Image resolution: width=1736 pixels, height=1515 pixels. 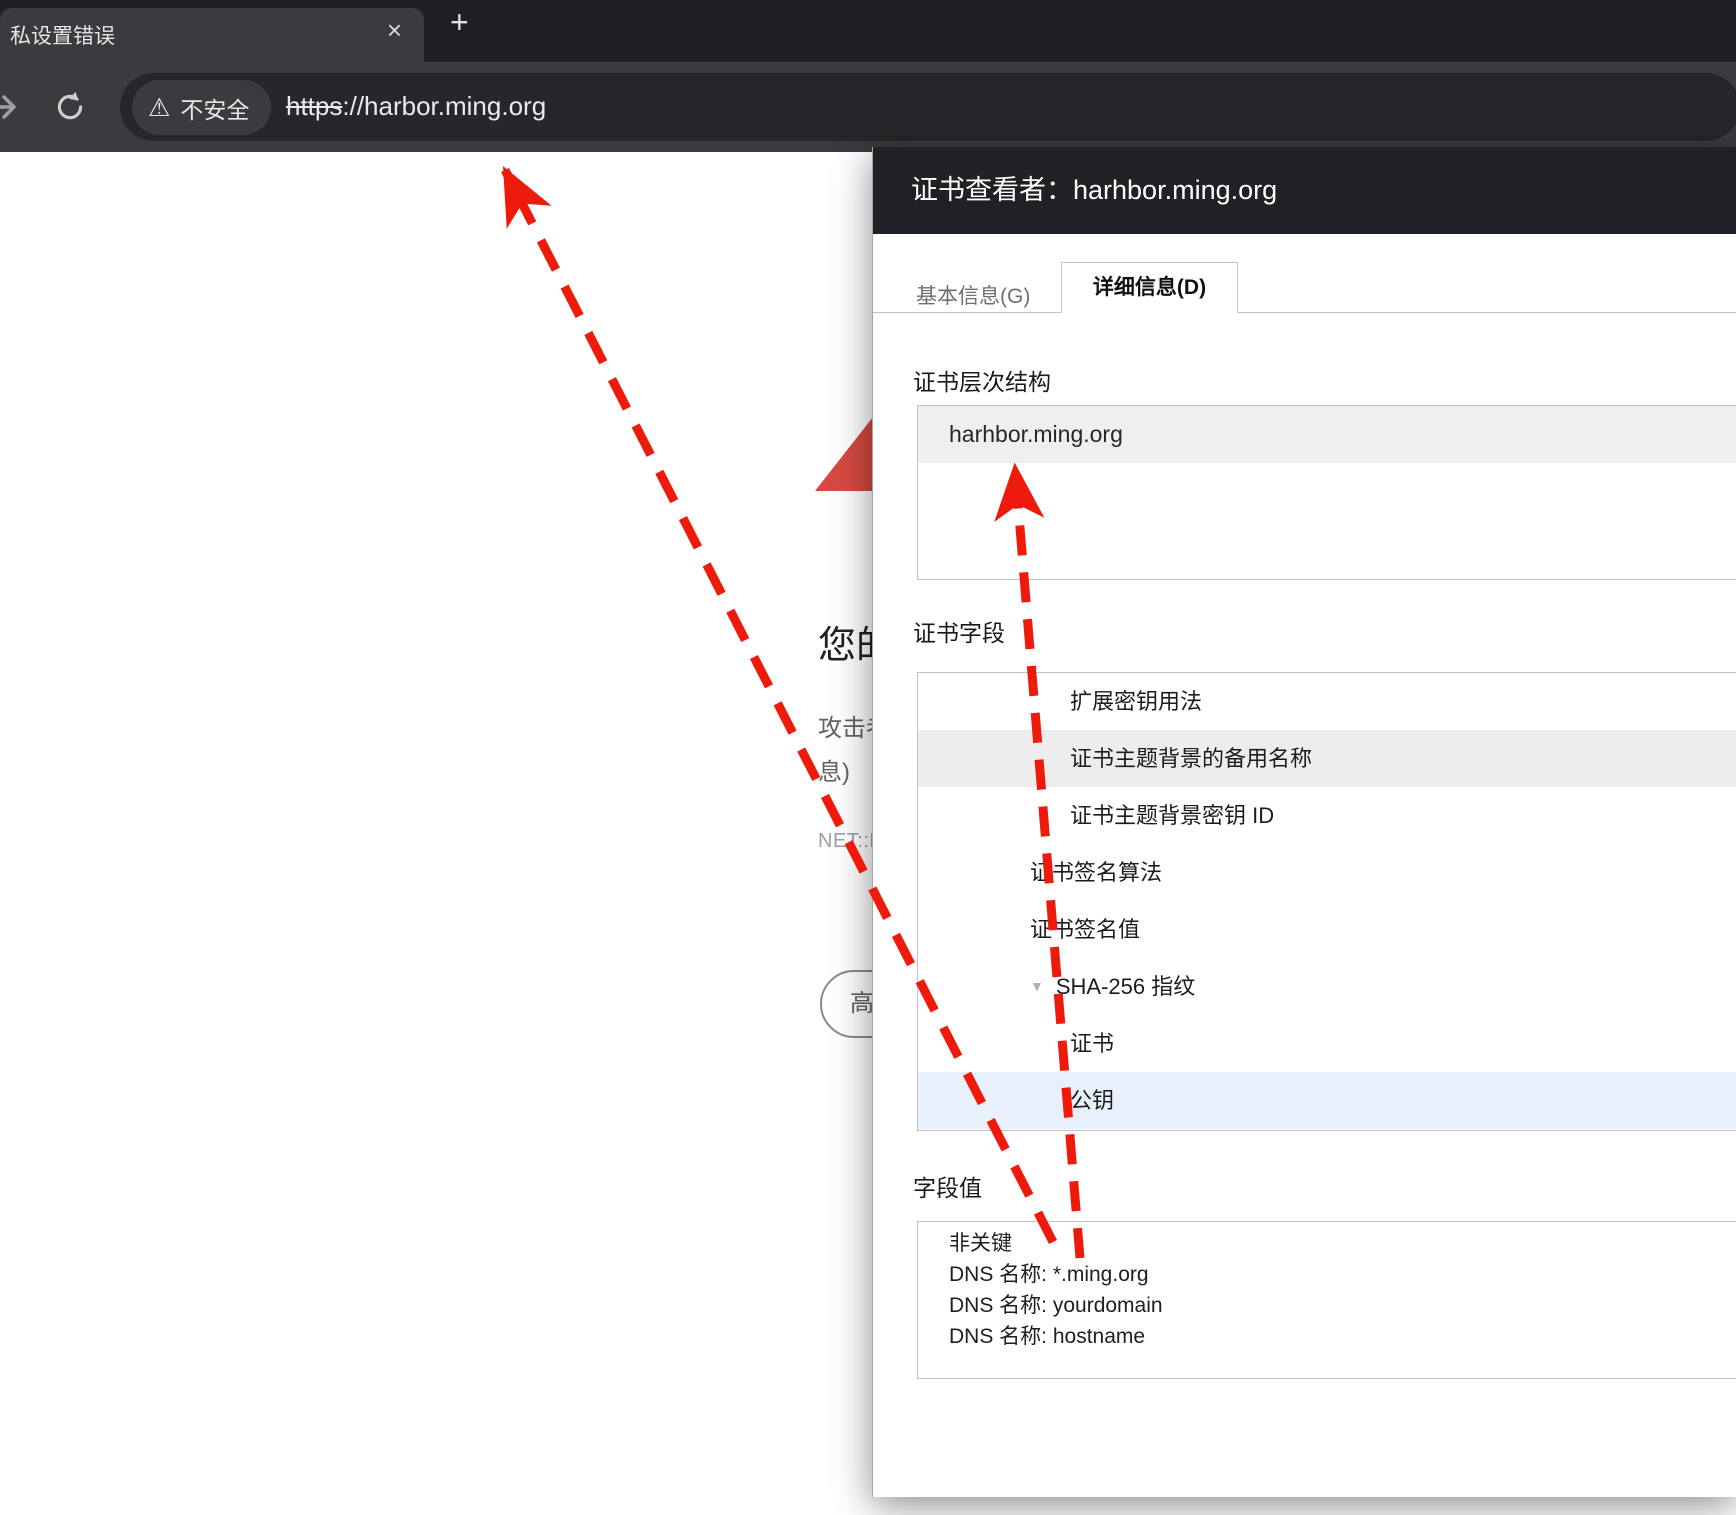 What do you see at coordinates (1327, 872) in the screenshot?
I see `field-row: 证书签名算法` at bounding box center [1327, 872].